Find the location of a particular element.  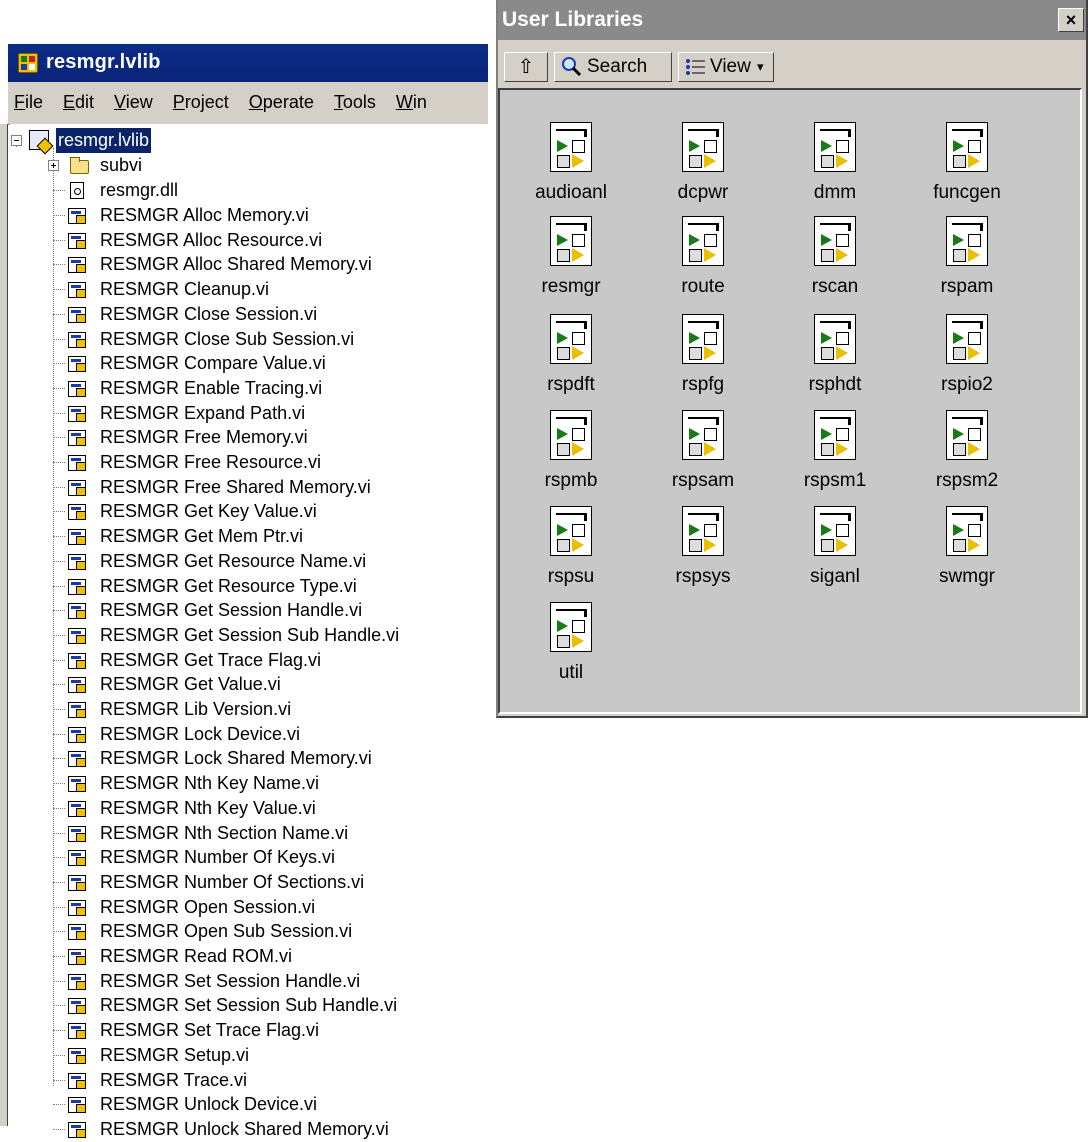

project-title-bar: resmgr.lvlib is located at coordinates (248, 63).